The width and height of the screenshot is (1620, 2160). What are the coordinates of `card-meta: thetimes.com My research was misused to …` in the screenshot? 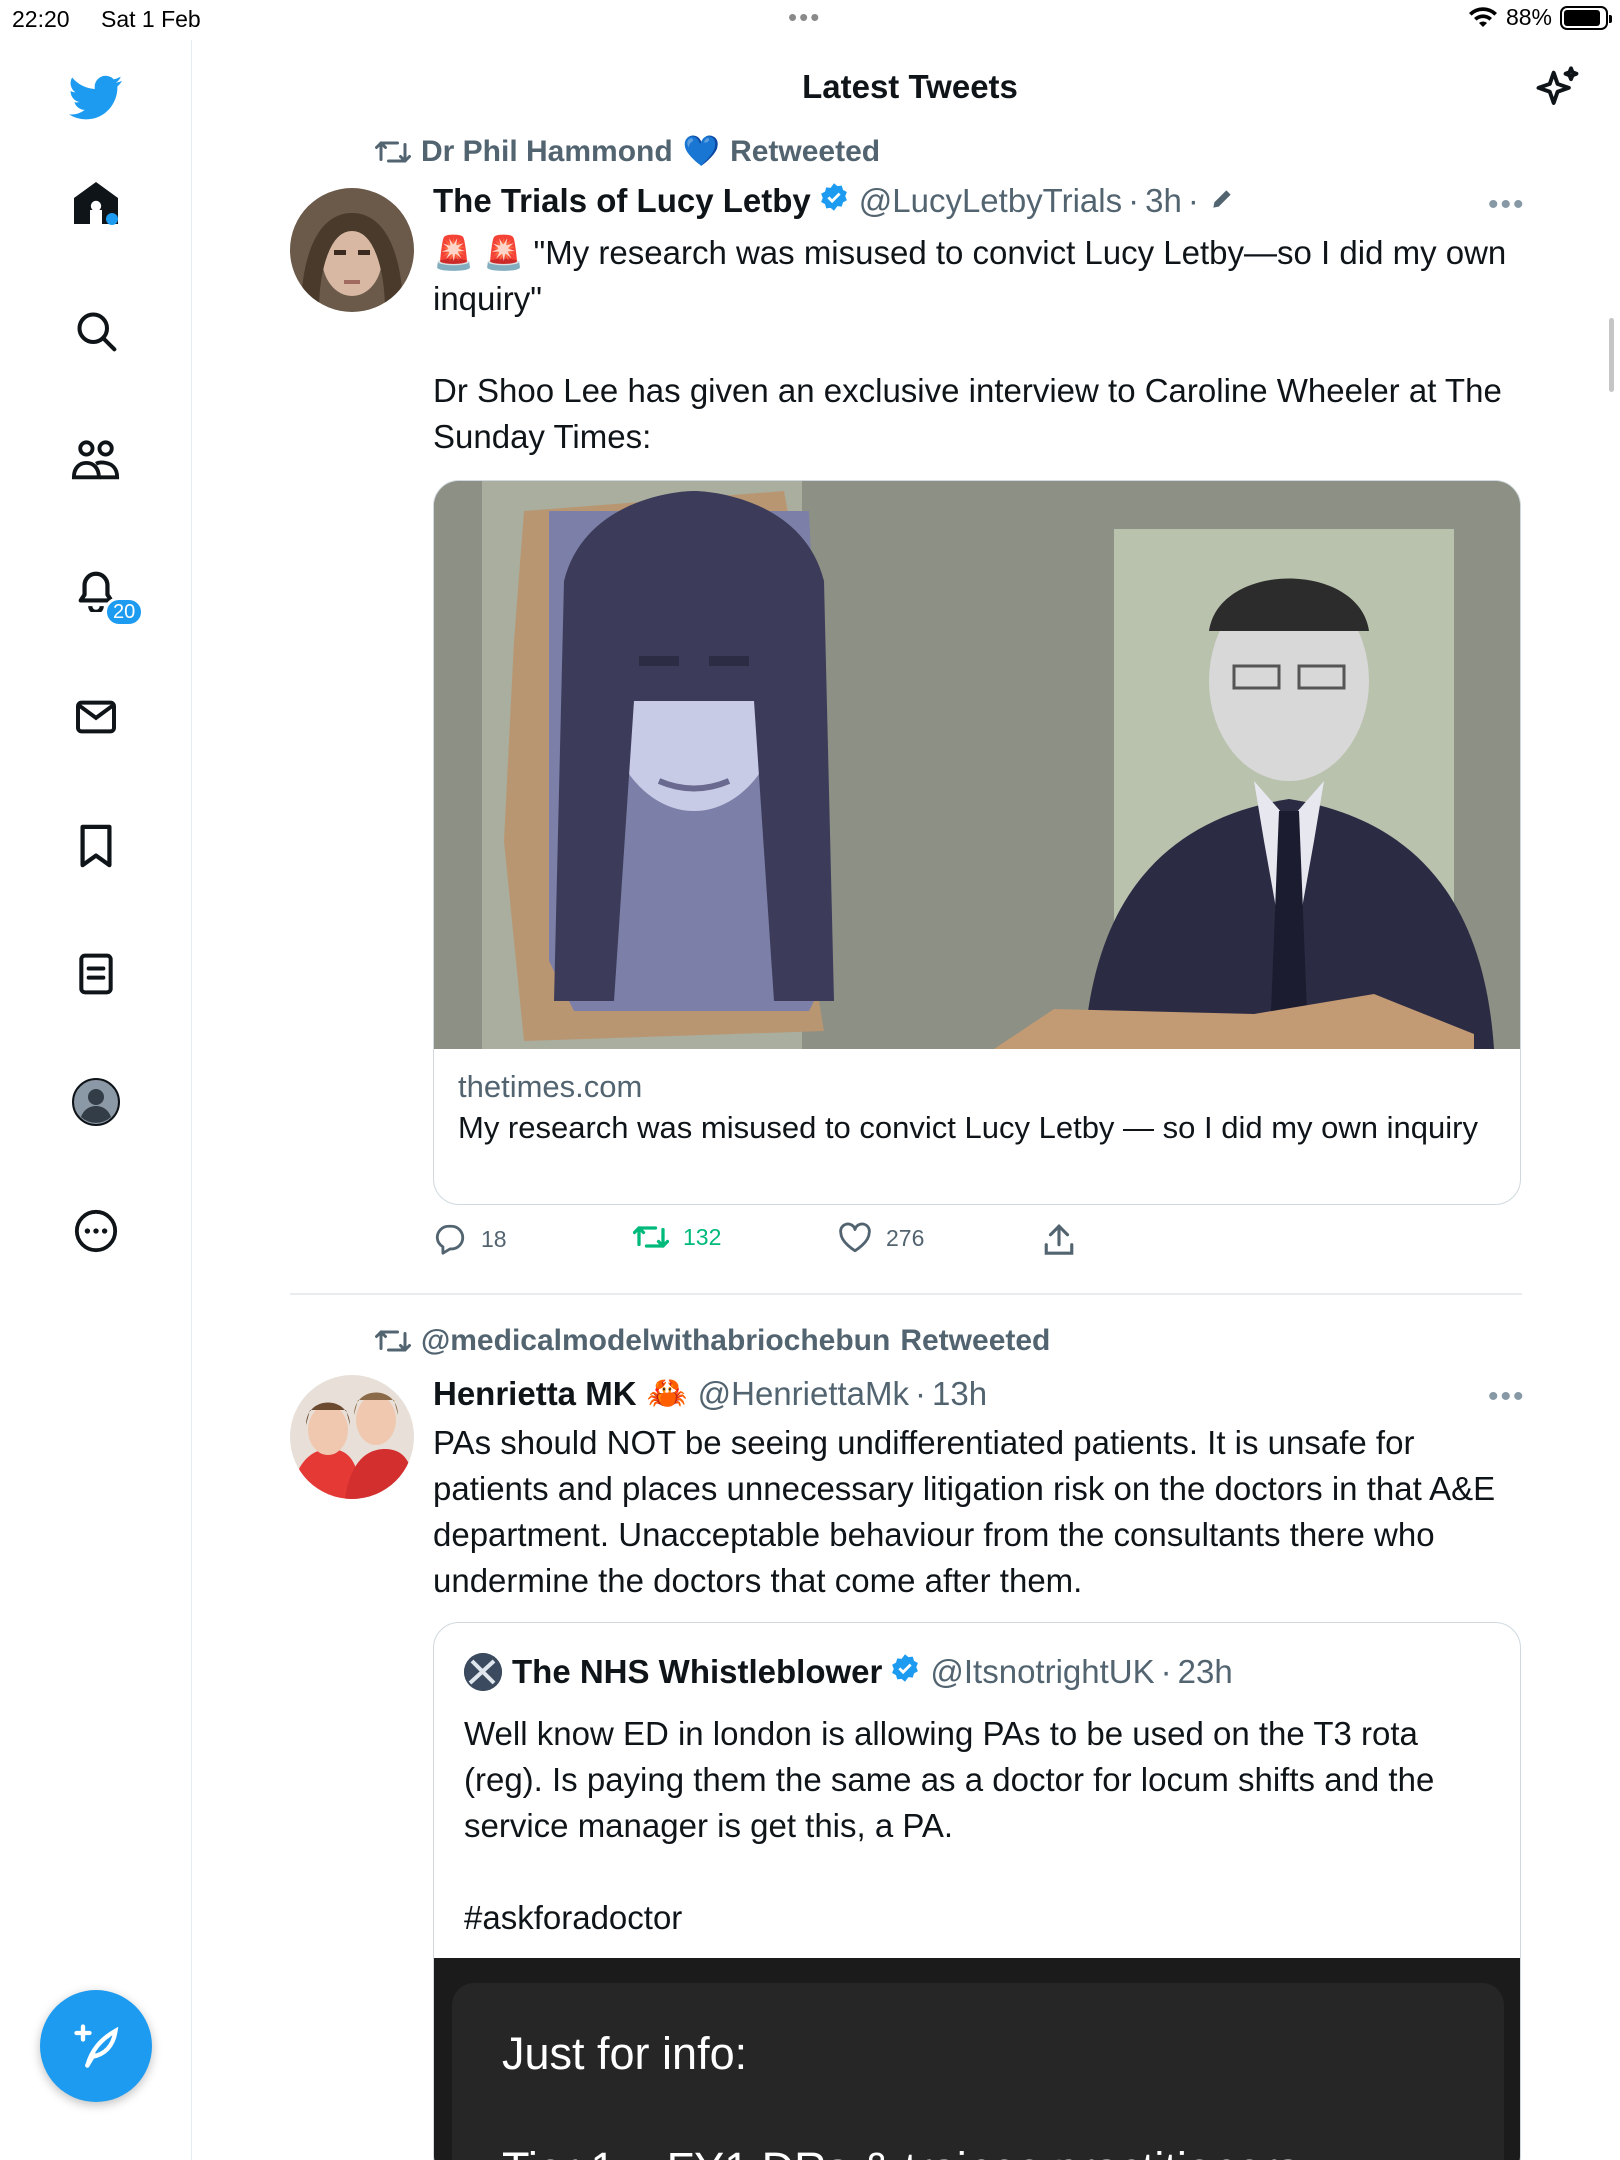 It's located at (978, 1107).